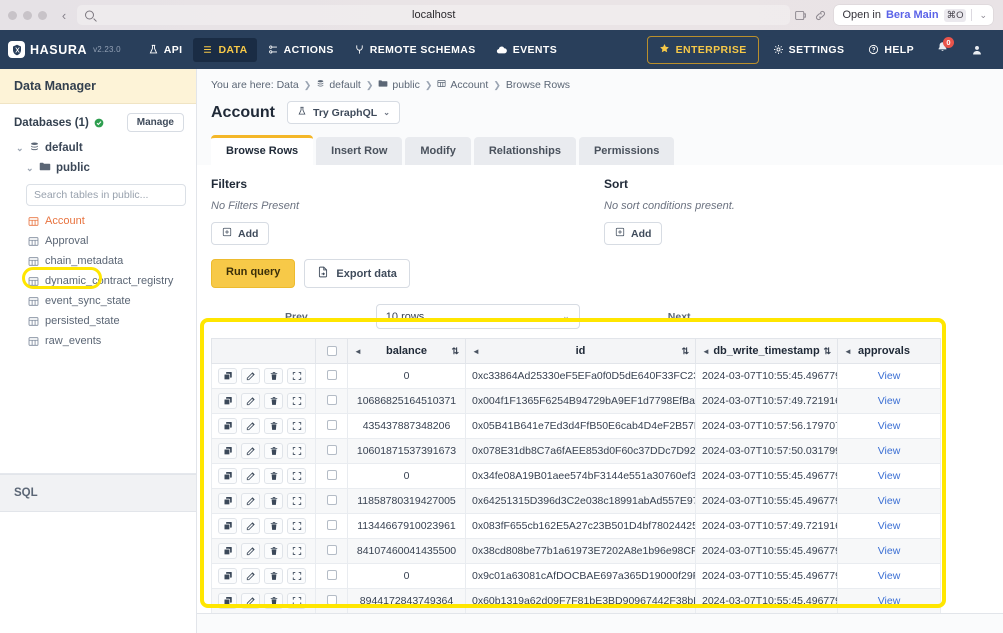 The height and width of the screenshot is (633, 1003). Describe the element at coordinates (155, 122) in the screenshot. I see `manage-button: Manage` at that location.